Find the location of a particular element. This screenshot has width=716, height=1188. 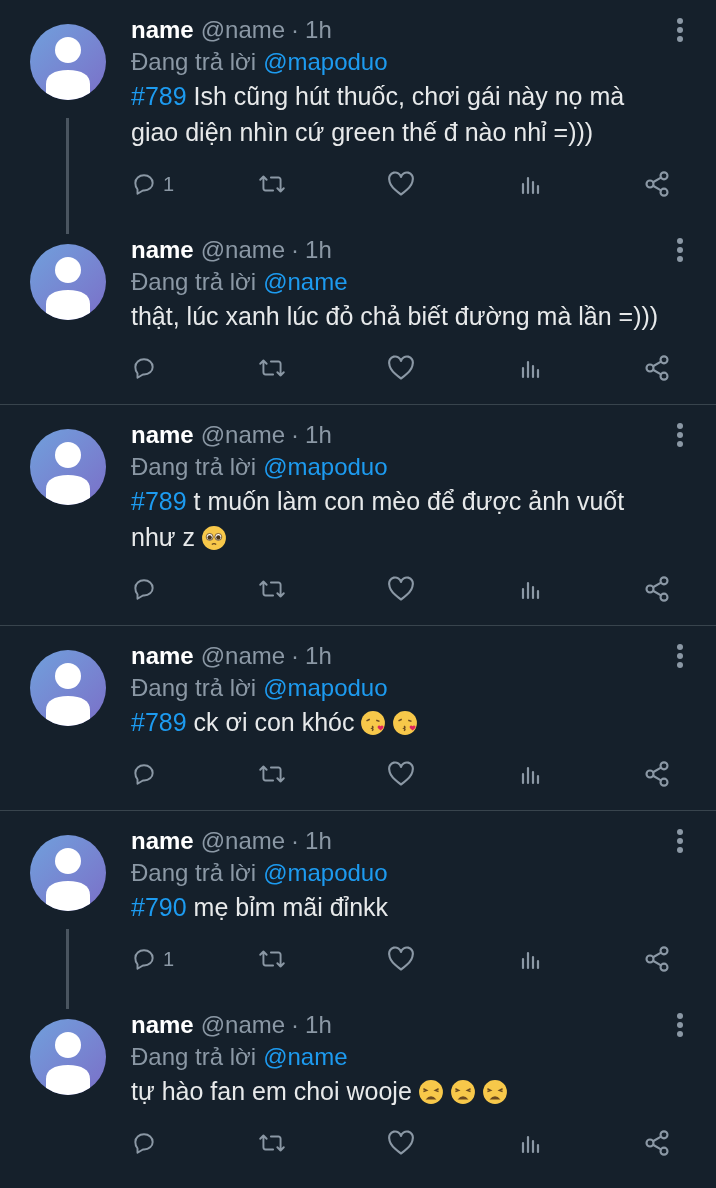

tweet-text: #789 Ish cũng hút thuốc, chơi gái này nọ mà giao diện nhìn cứ green thế đ nào nhỉ =))) is located at coordinates (378, 114).